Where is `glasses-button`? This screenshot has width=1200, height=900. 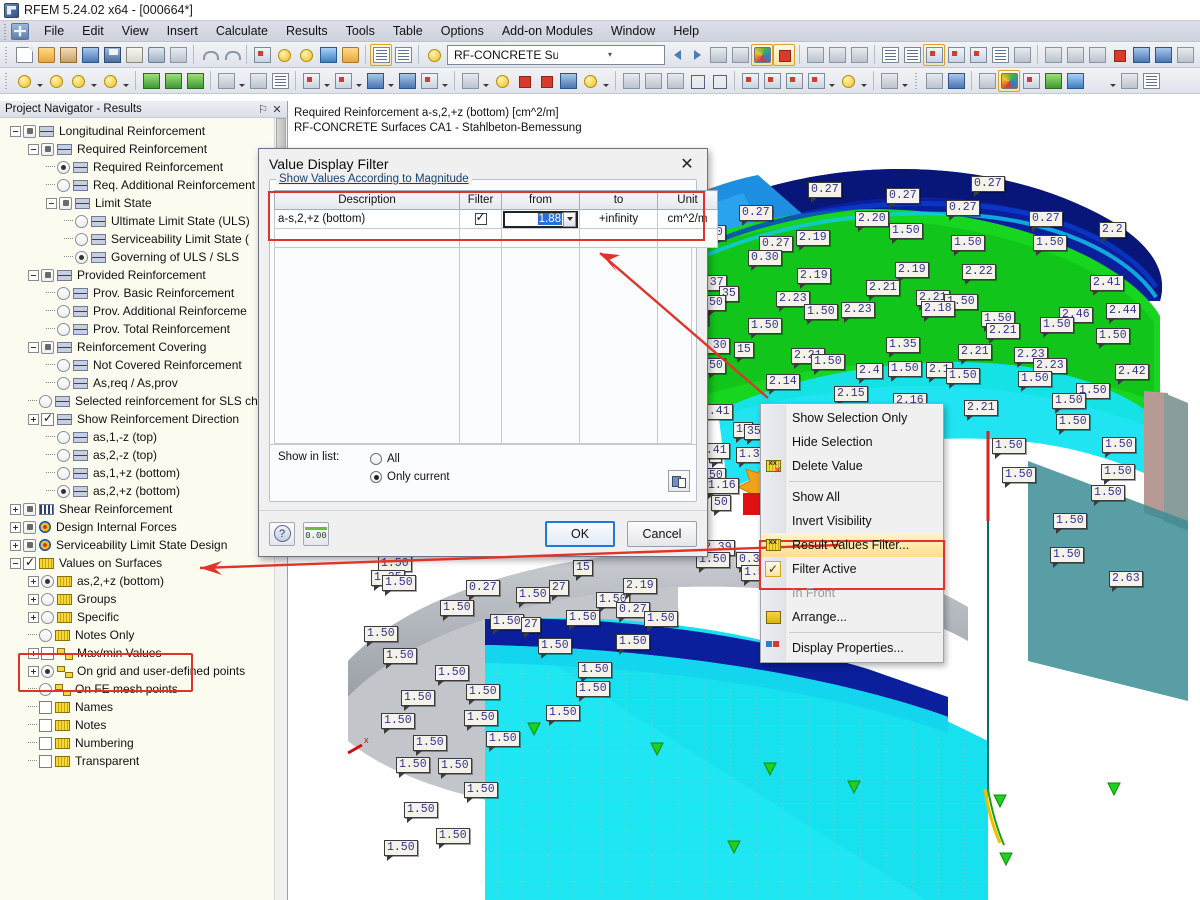
glasses-button is located at coordinates (815, 55).